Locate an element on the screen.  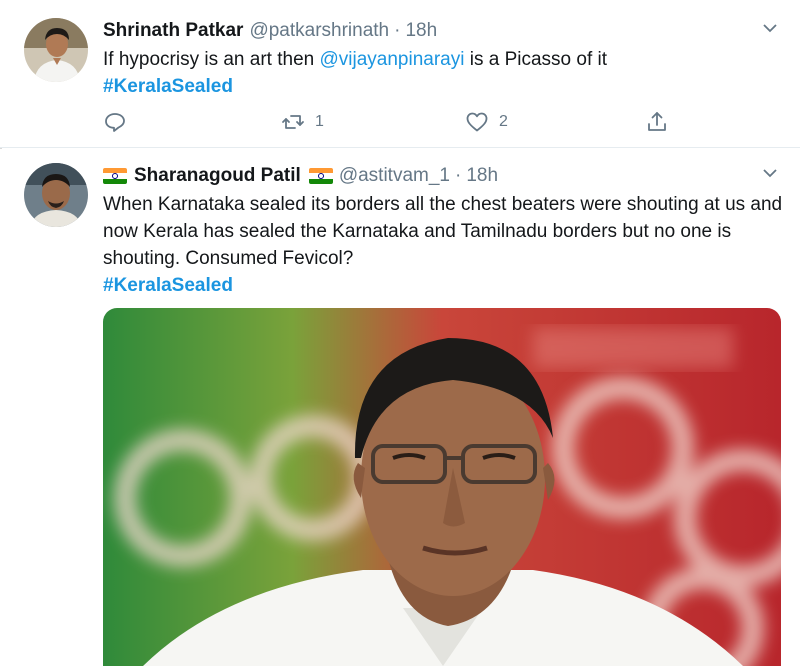
reply-icon is located at coordinates (115, 122).